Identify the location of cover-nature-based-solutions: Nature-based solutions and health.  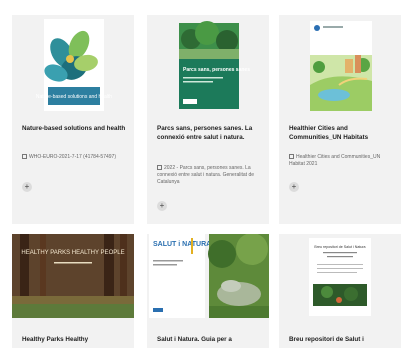
(73, 65).